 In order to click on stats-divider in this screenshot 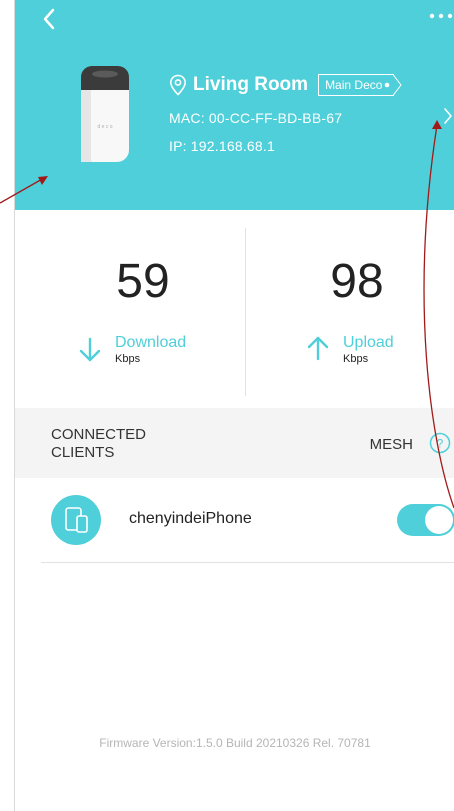, I will do `click(245, 312)`.